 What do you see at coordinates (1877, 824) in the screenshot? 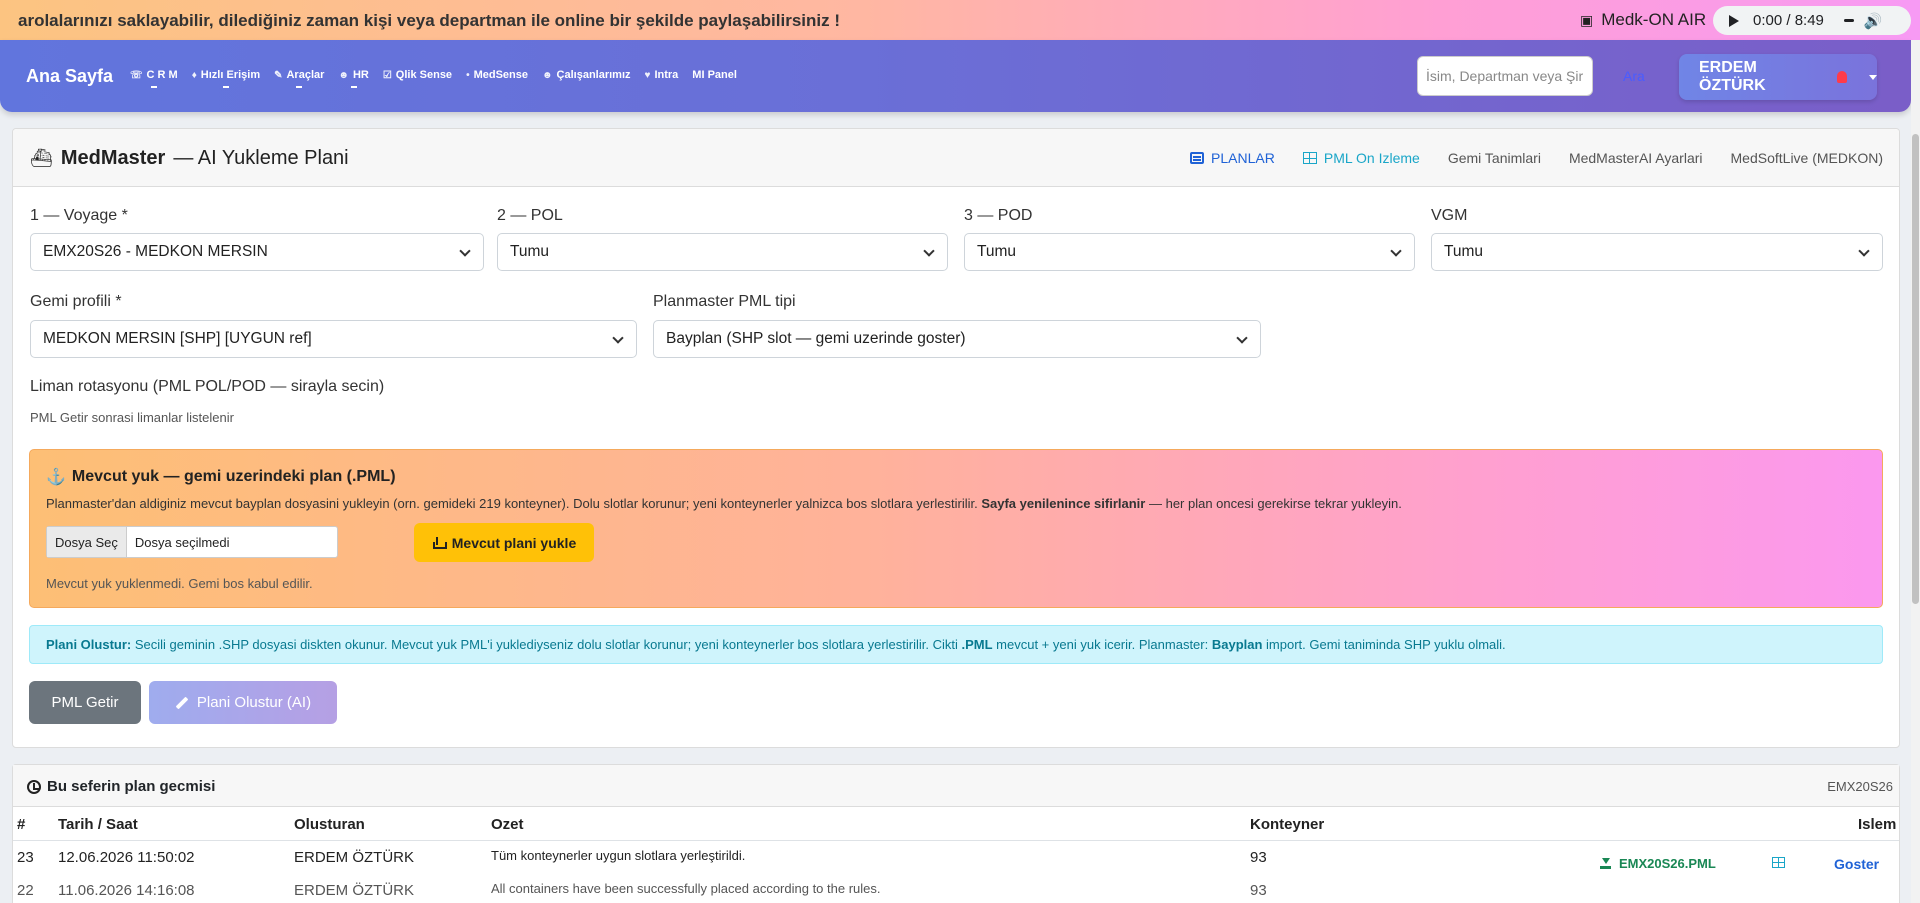
I see `col-action: Islem` at bounding box center [1877, 824].